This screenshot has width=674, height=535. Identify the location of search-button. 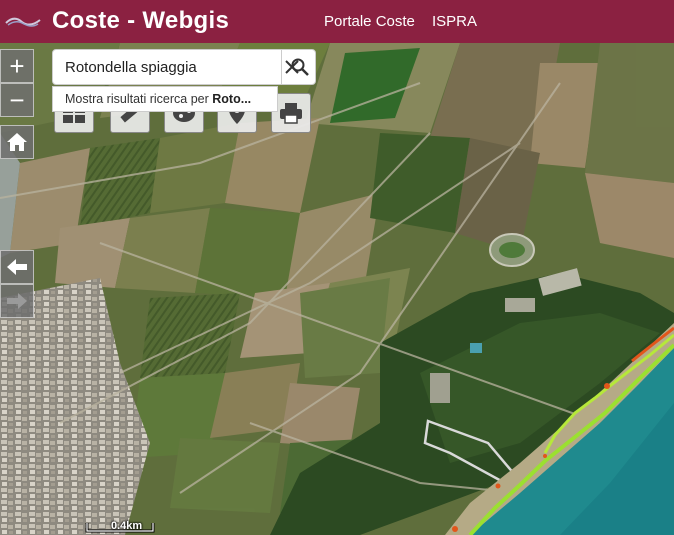
(299, 67).